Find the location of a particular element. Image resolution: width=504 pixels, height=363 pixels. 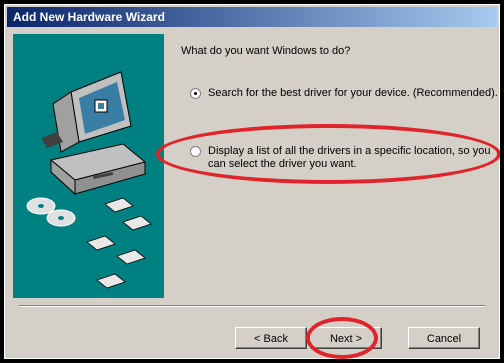

cancel-button: Cancel is located at coordinates (444, 338).